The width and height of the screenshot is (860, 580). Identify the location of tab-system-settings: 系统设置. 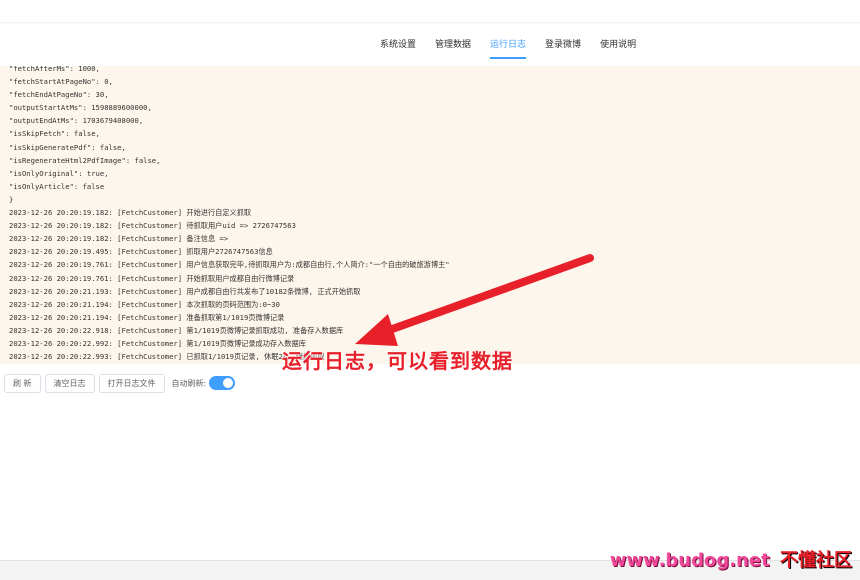
(398, 45).